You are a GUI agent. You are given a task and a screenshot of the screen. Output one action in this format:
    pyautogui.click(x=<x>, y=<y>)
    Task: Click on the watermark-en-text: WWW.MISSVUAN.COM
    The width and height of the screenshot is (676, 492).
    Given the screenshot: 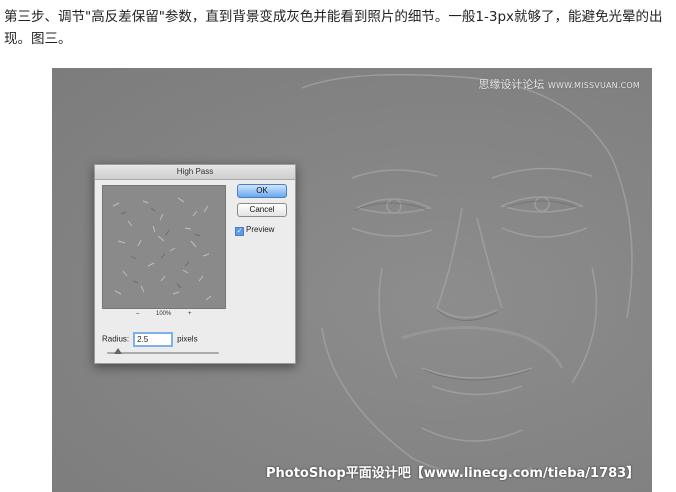 What is the action you would take?
    pyautogui.click(x=593, y=85)
    